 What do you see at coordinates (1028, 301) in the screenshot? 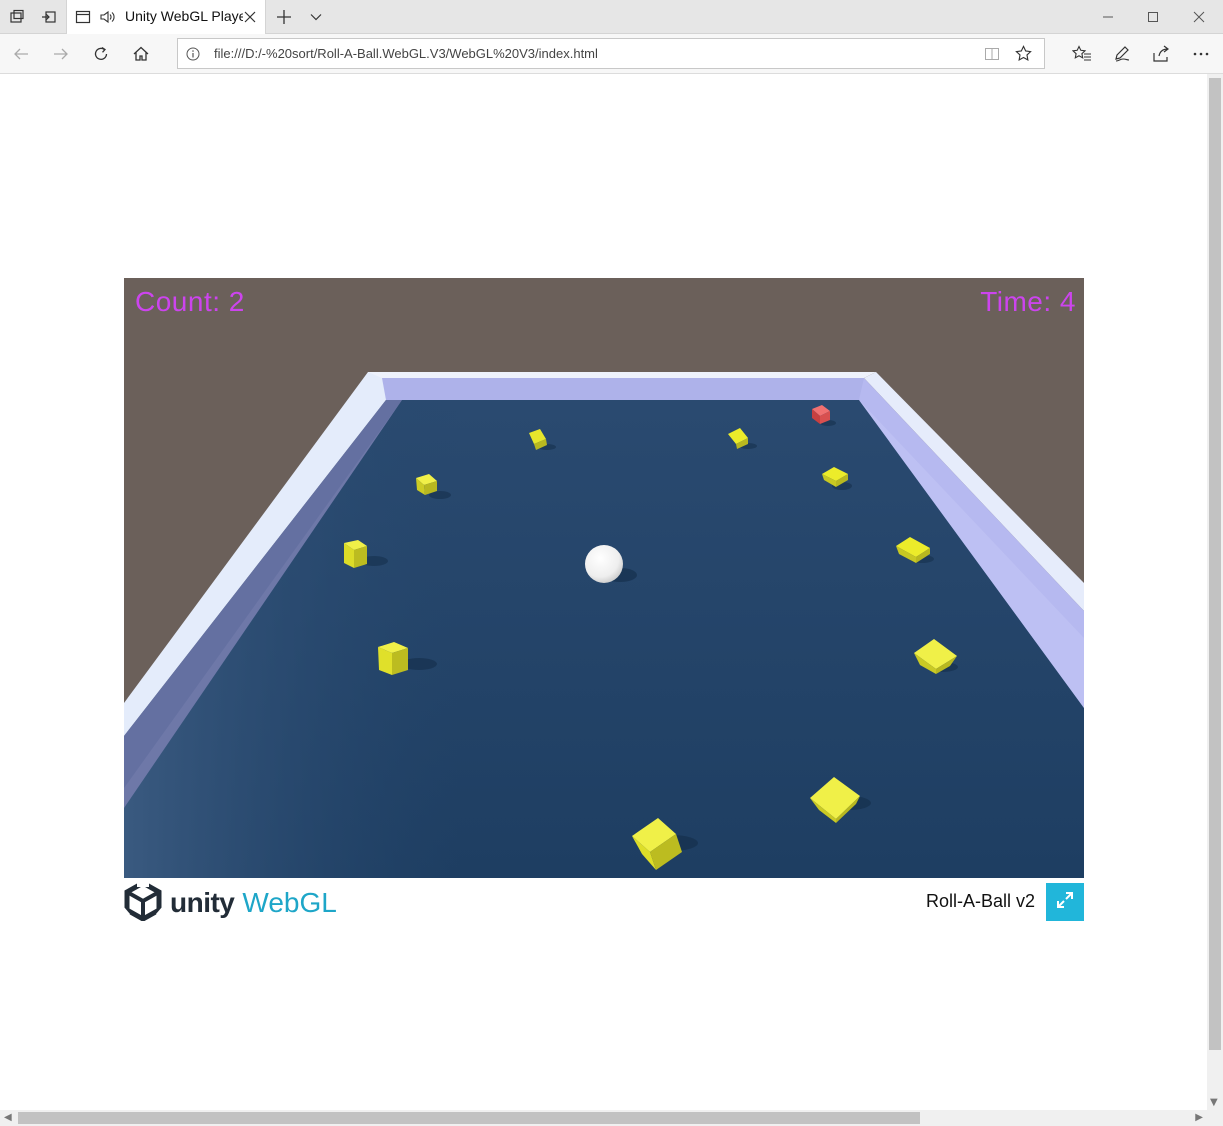
I see `time-label: Time: 4` at bounding box center [1028, 301].